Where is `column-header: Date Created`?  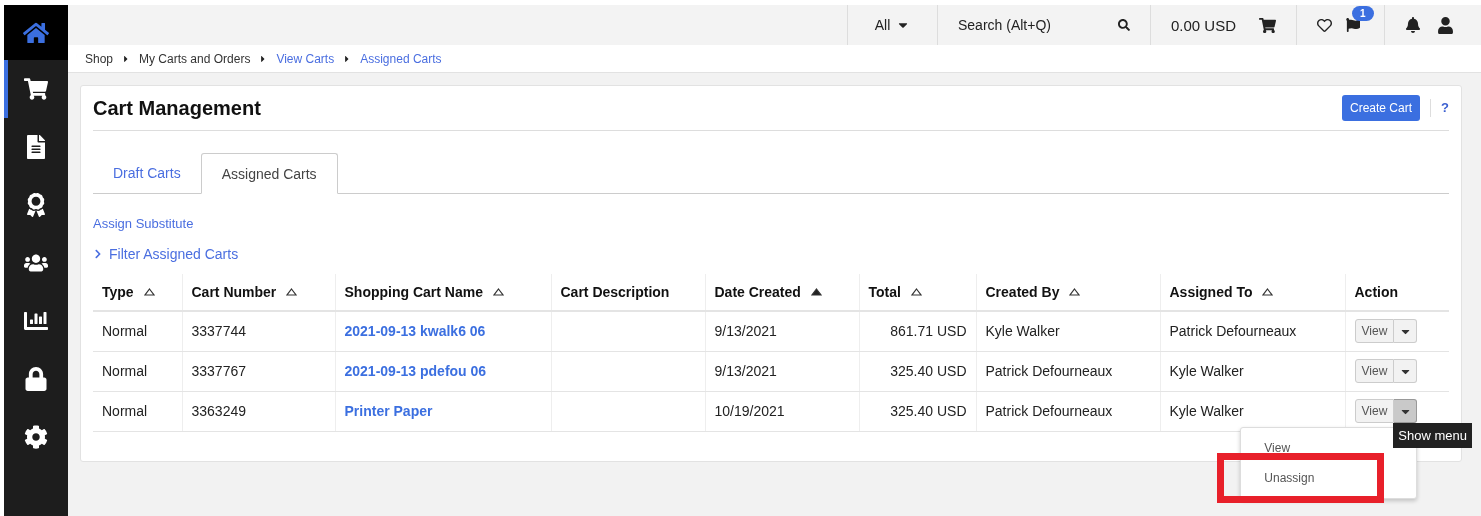 column-header: Date Created is located at coordinates (782, 292).